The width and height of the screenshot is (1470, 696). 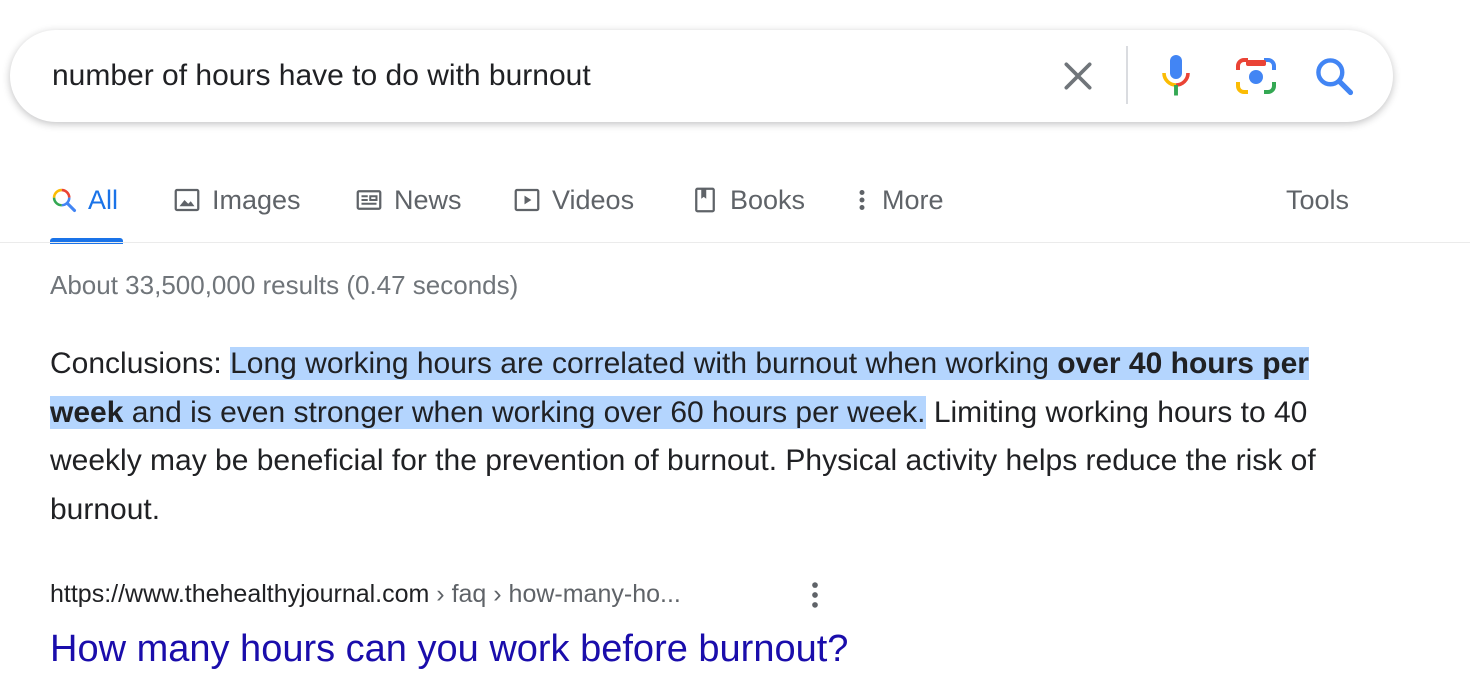 I want to click on tab-more: More, so click(x=898, y=200).